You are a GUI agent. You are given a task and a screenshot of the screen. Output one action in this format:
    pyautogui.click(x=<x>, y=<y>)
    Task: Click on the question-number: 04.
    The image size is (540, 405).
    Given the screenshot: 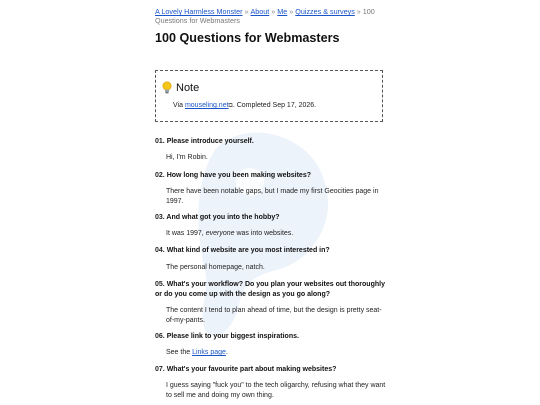 What is the action you would take?
    pyautogui.click(x=160, y=250)
    